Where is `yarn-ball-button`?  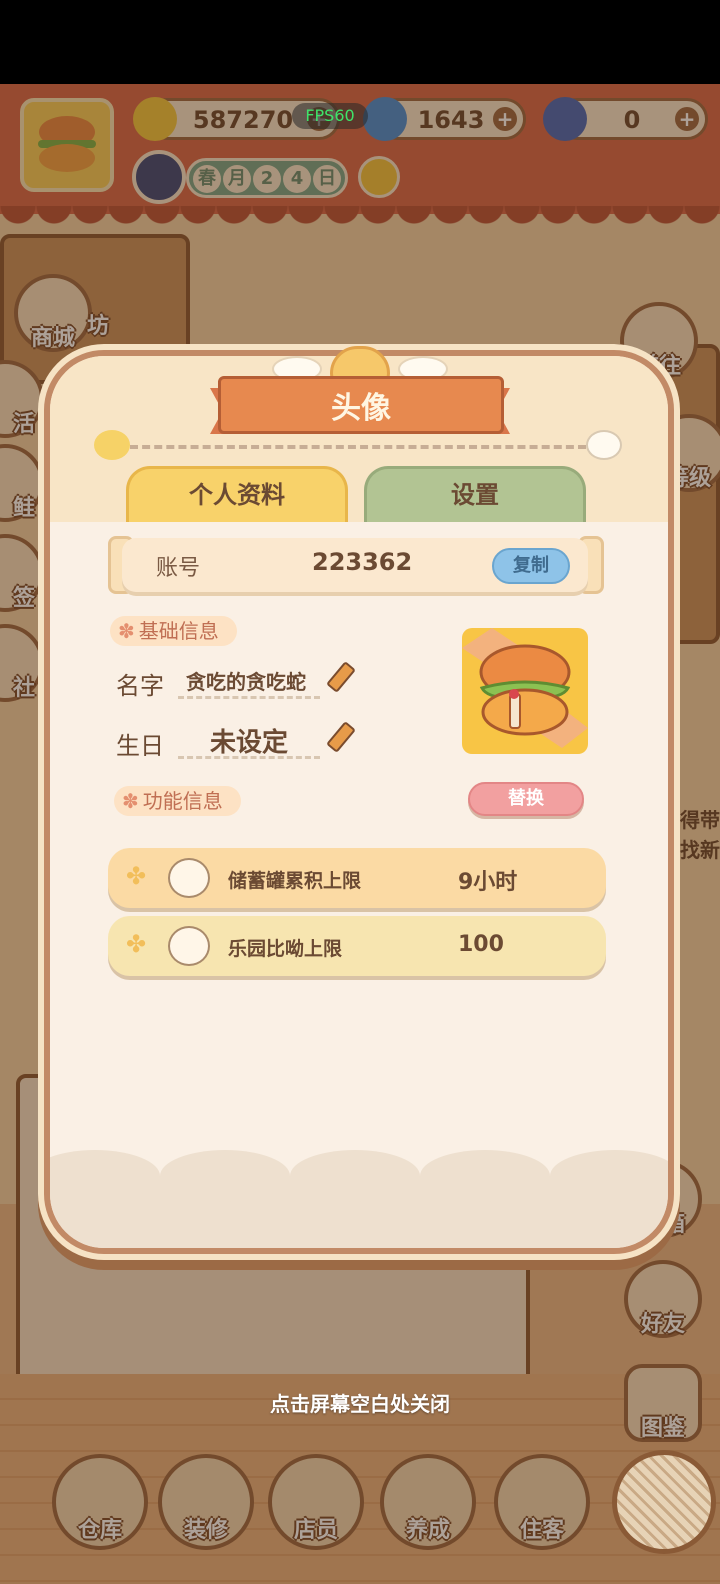 yarn-ball-button is located at coordinates (664, 1502).